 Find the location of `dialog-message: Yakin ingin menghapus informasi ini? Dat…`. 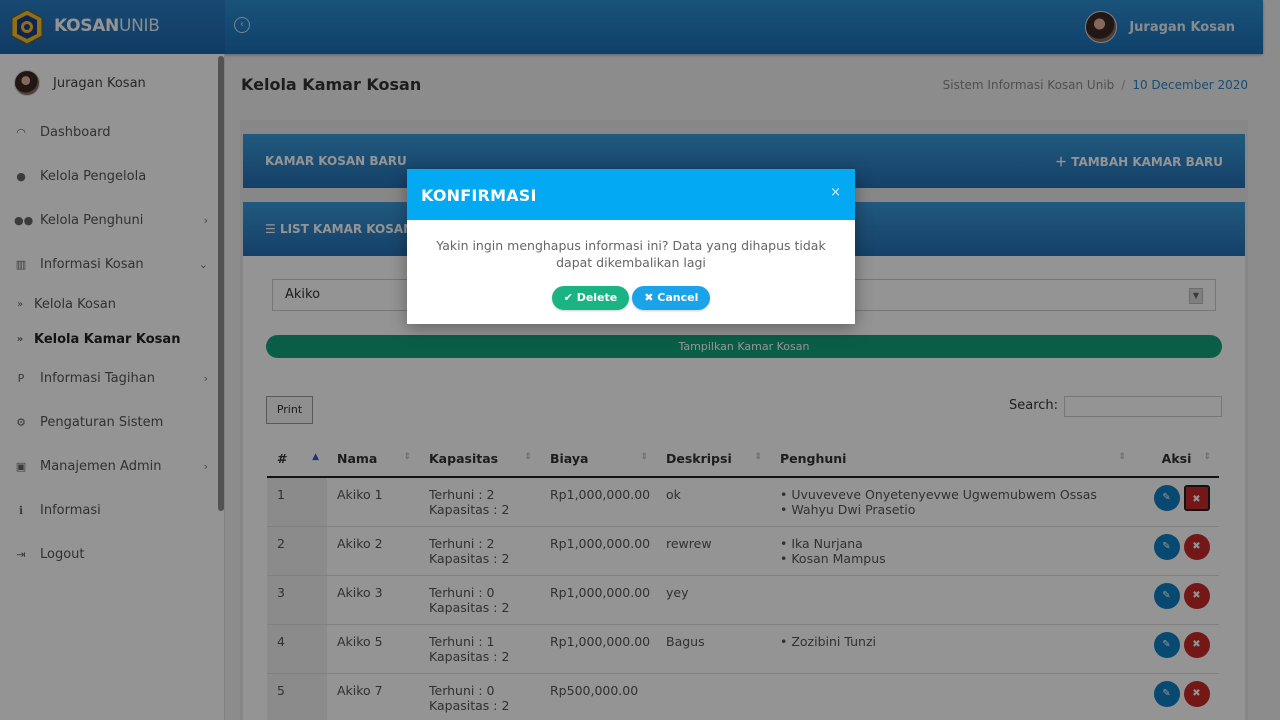

dialog-message: Yakin ingin menghapus informasi ini? Dat… is located at coordinates (631, 254).